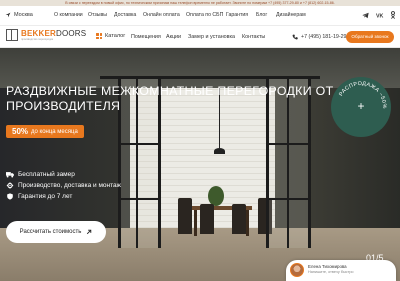 This screenshot has height=281, width=400. Describe the element at coordinates (54, 131) in the screenshot. I see `promo-text: до конца месяца` at that location.